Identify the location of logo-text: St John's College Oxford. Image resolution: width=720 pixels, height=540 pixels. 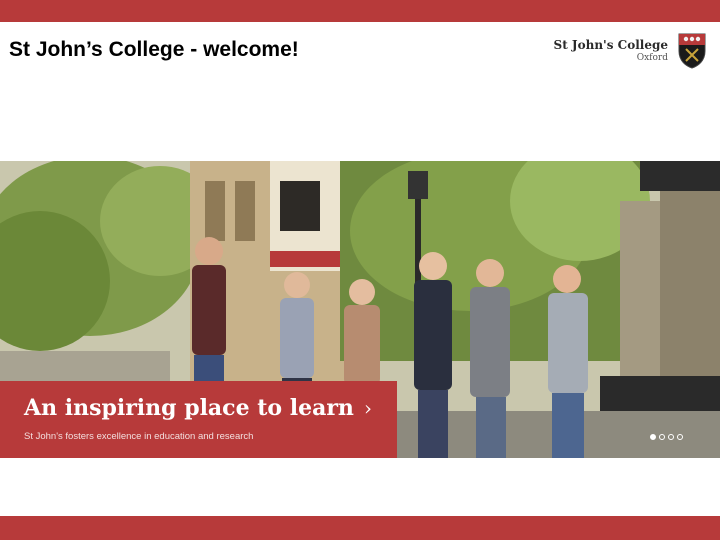
(611, 51).